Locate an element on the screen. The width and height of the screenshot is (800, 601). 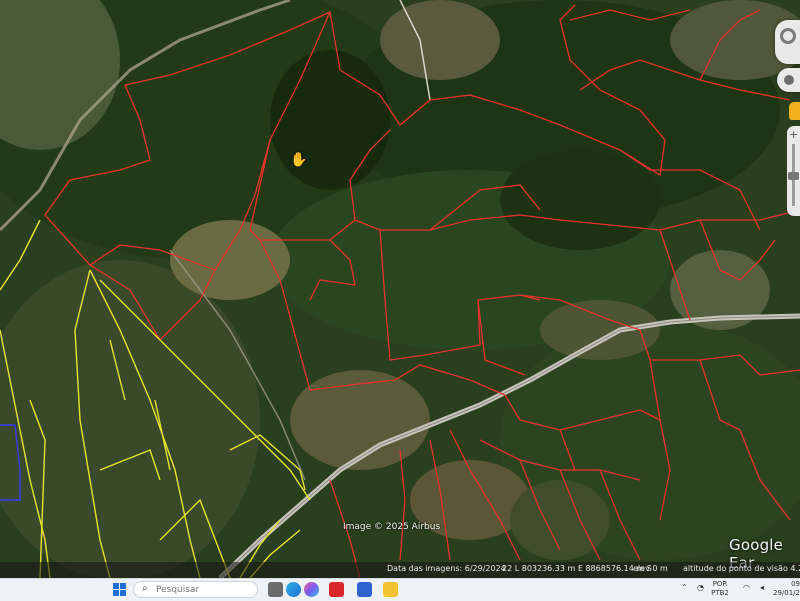
taskbar-clock: 09 29/01/2 is located at coordinates (784, 589).